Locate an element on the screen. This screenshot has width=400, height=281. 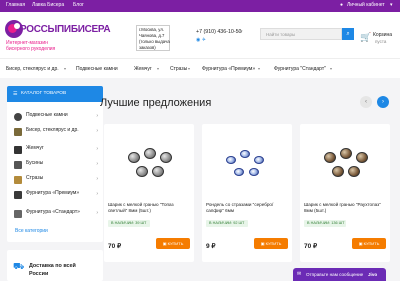
catalog-header: ☰ КАТАЛОГ ТОВАРОВ is located at coordinates (55, 94).